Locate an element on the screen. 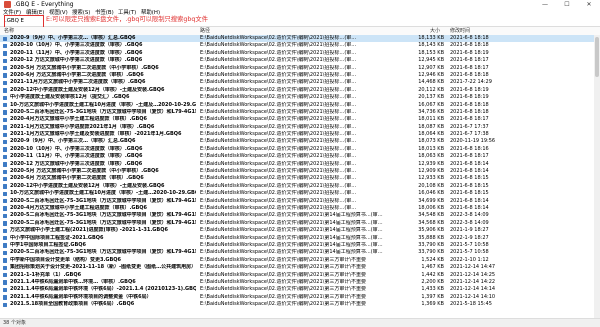 This screenshot has width=600, height=327. file-name: 2020-10（10月）中、小学第三次进度款（审核）.GBQ6 is located at coordinates (76, 45).